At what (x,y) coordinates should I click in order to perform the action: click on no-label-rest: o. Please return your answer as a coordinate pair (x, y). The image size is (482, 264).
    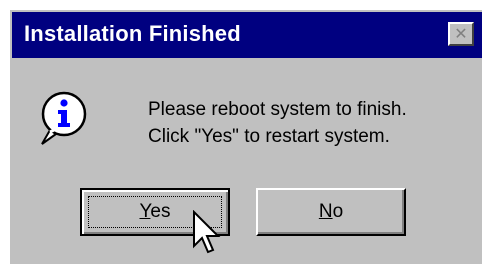
    Looking at the image, I should click on (338, 211).